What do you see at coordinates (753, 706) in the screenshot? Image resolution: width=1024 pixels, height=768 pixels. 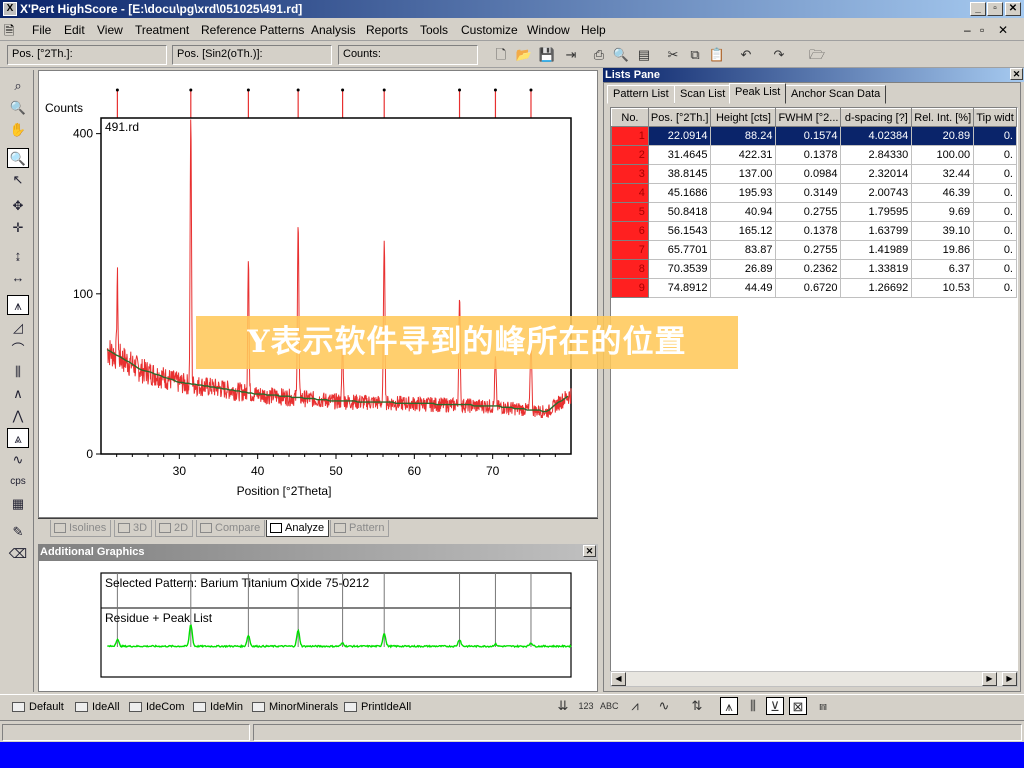 I see `sticks-icon: ⫼` at bounding box center [753, 706].